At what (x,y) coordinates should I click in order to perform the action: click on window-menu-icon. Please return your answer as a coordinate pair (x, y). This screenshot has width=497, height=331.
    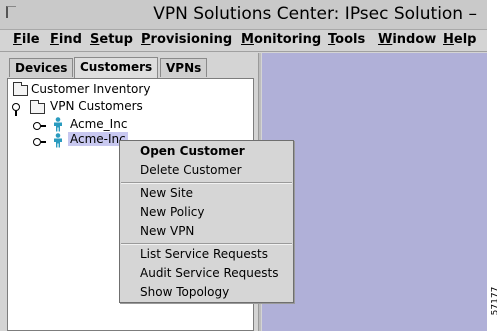
    Looking at the image, I should click on (11, 12).